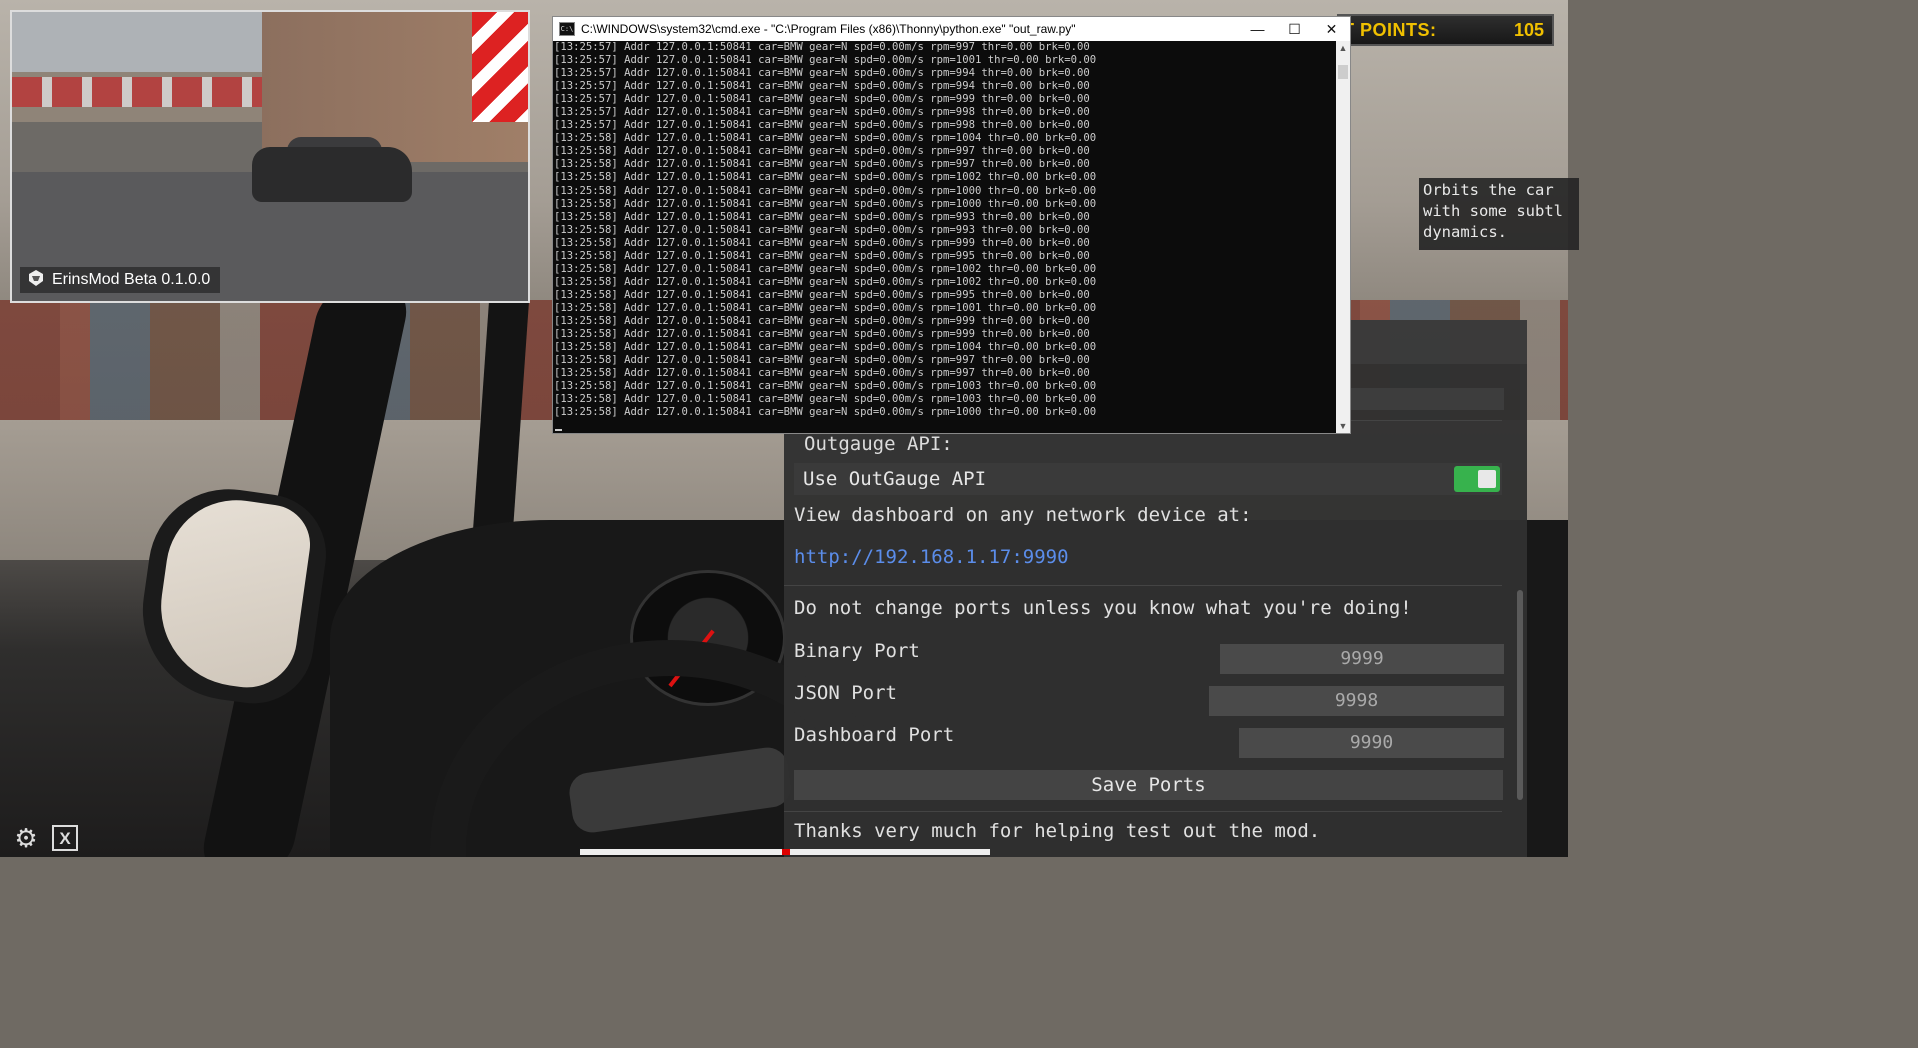  Describe the element at coordinates (1148, 785) in the screenshot. I see `save-ports-button: Save Ports` at that location.